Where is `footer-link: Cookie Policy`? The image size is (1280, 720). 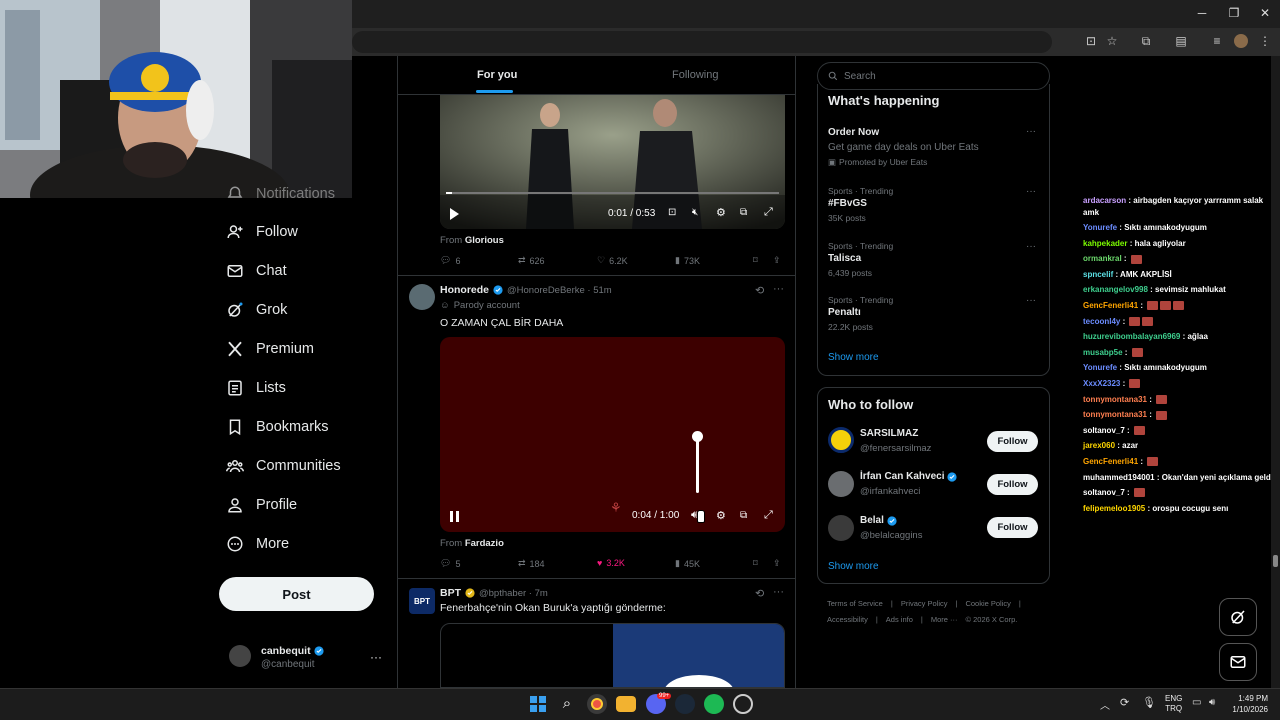
footer-link: Cookie Policy is located at coordinates (987, 603).